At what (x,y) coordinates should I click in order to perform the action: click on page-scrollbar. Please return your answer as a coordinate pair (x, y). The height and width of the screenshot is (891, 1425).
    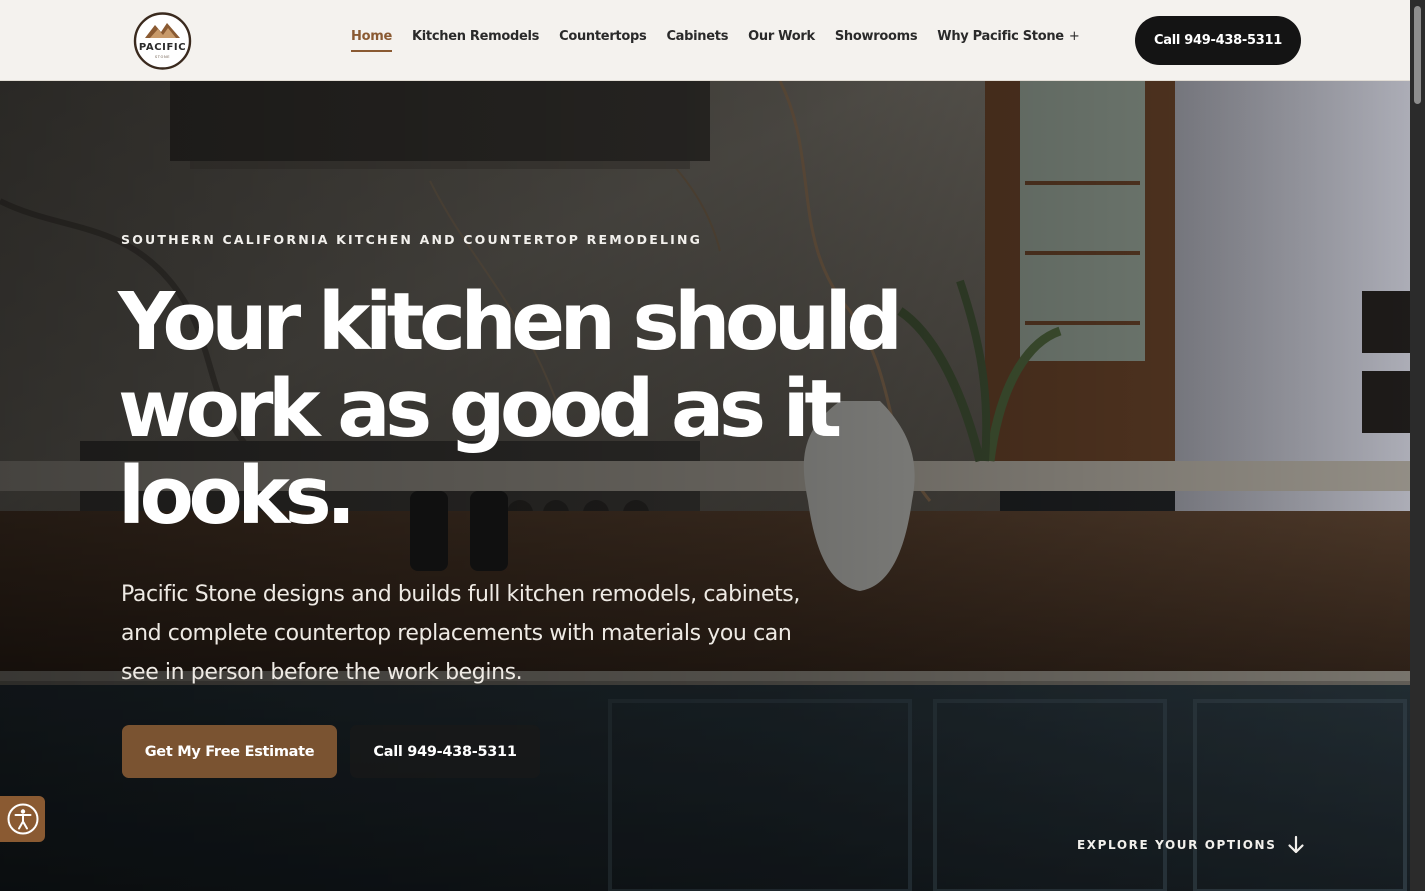
    Looking at the image, I should click on (1417, 445).